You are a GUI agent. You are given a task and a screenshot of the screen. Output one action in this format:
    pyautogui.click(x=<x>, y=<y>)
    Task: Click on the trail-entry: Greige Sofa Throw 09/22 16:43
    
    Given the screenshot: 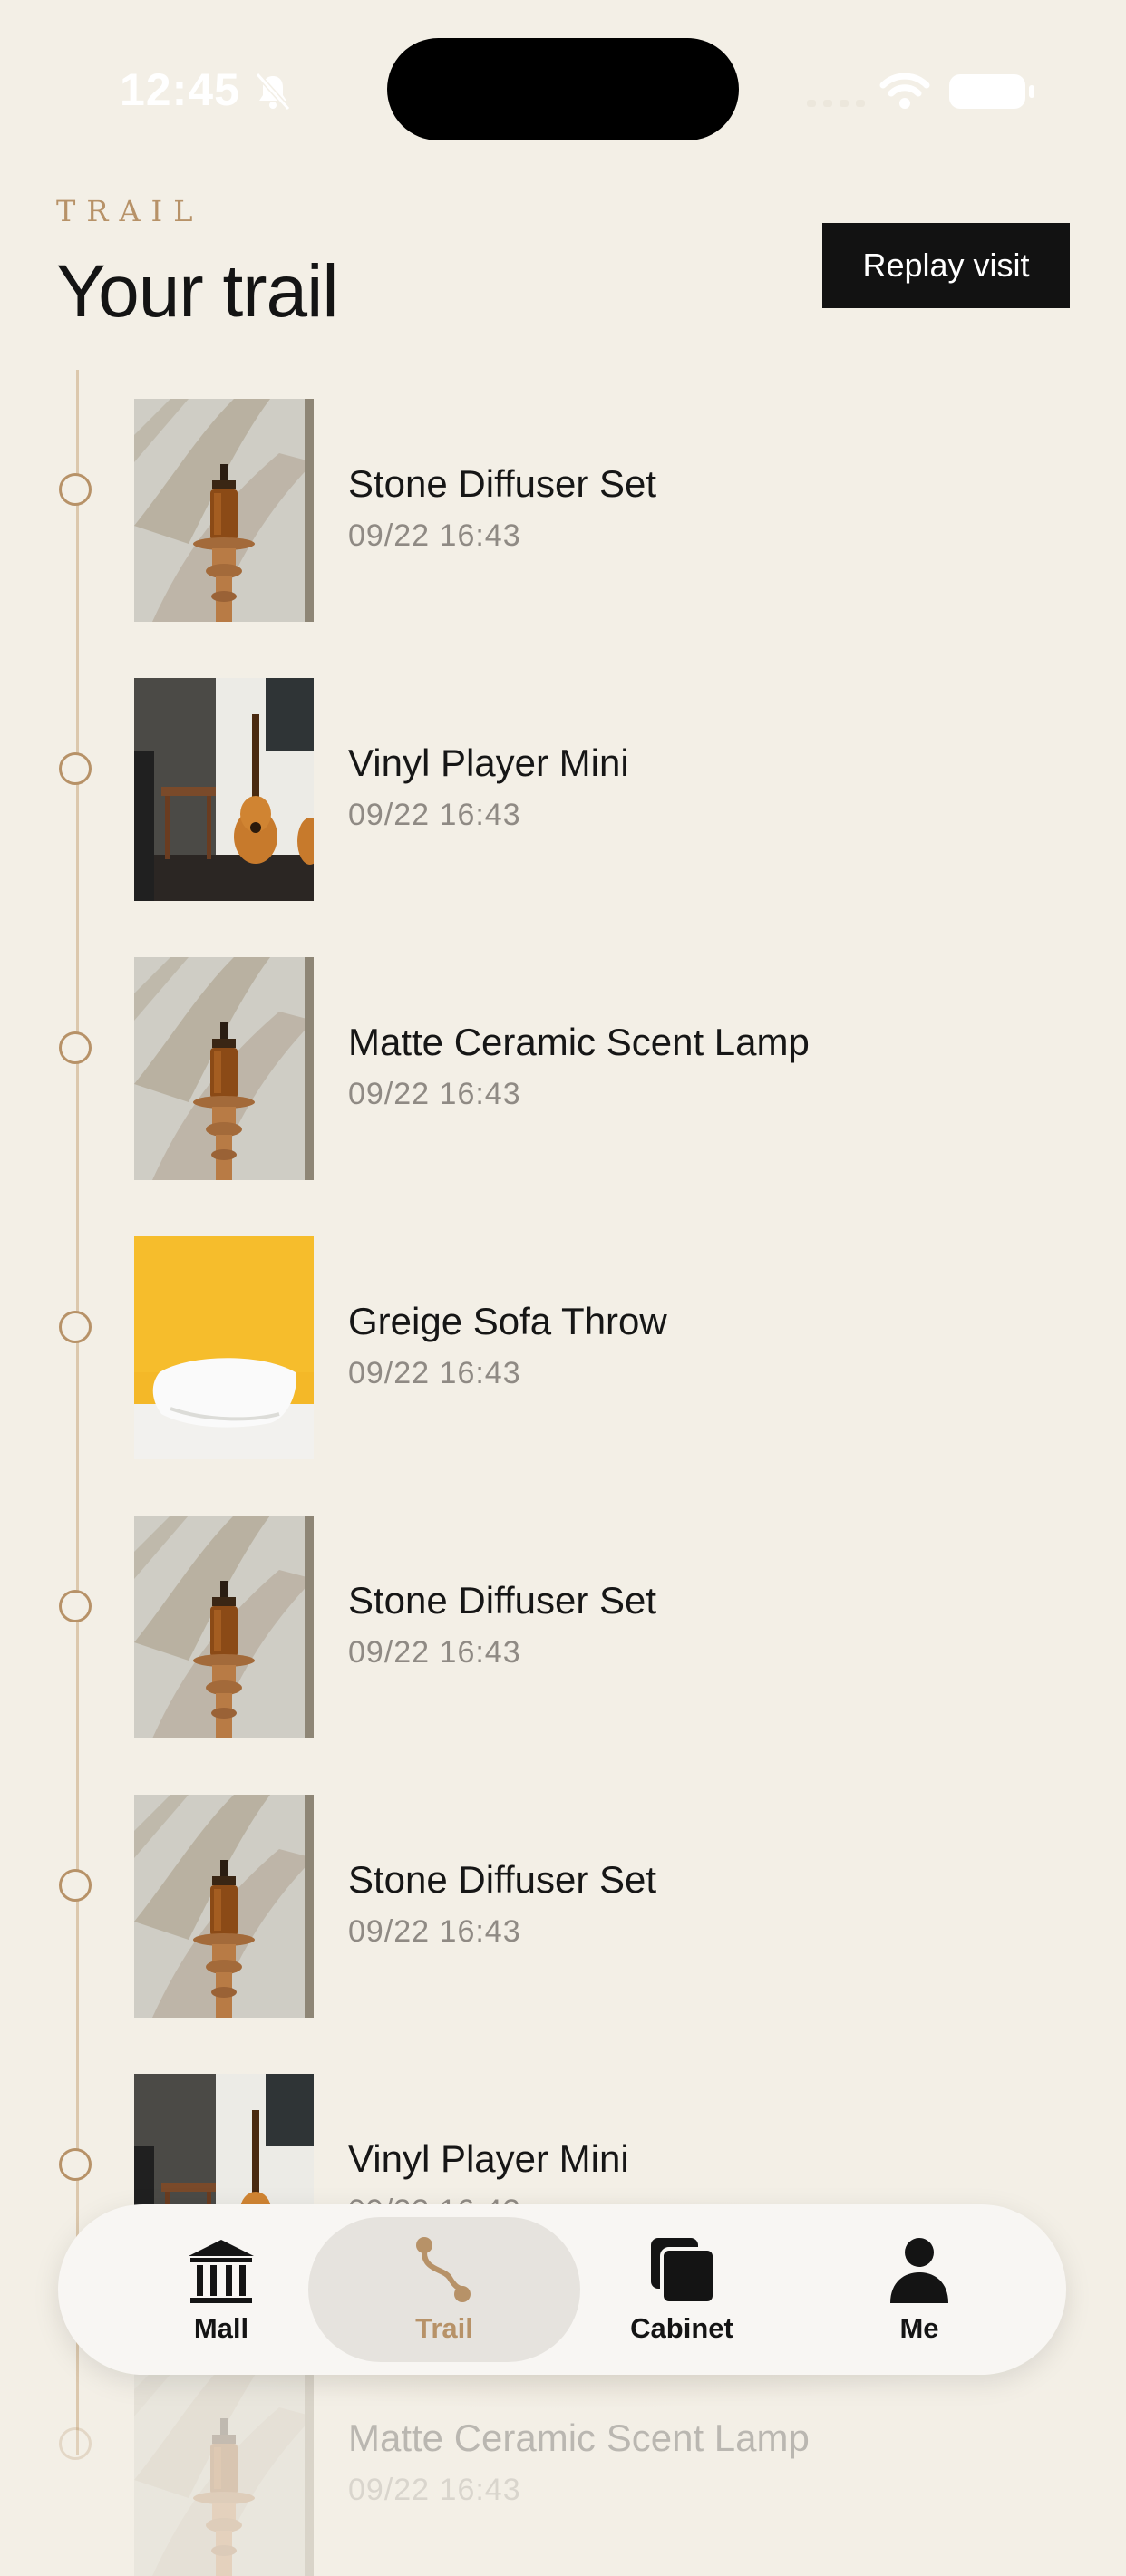 What is the action you would take?
    pyautogui.click(x=563, y=1347)
    